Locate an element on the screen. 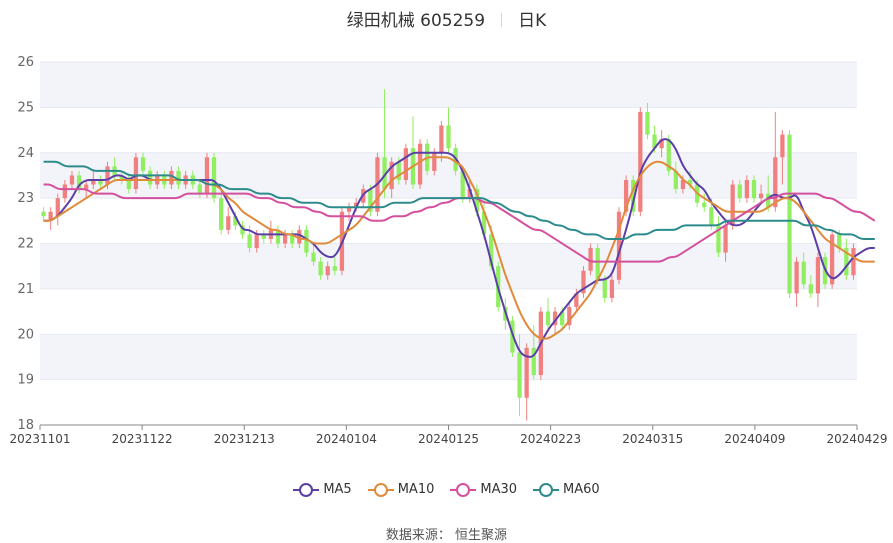 The image size is (893, 543). y-tick-label: 25 is located at coordinates (25, 107).